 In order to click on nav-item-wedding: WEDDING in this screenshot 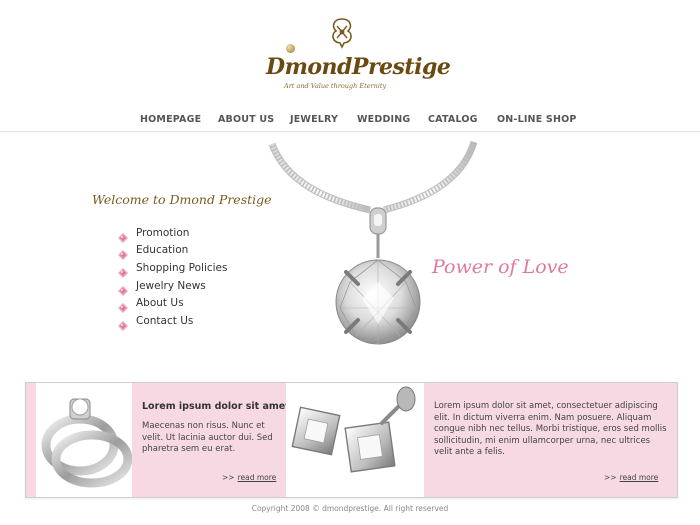, I will do `click(383, 119)`.